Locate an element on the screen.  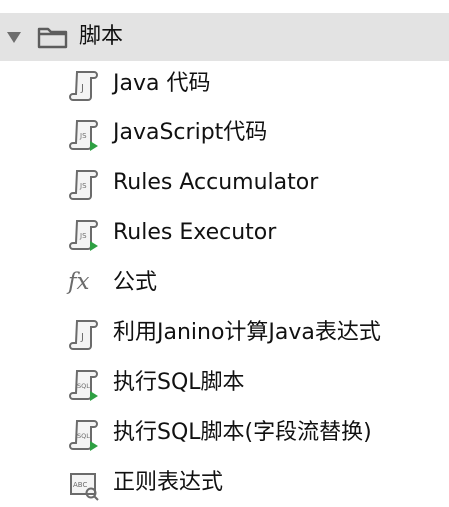
list-item-label: 执行SQL脚本(字段流替换) is located at coordinates (242, 432).